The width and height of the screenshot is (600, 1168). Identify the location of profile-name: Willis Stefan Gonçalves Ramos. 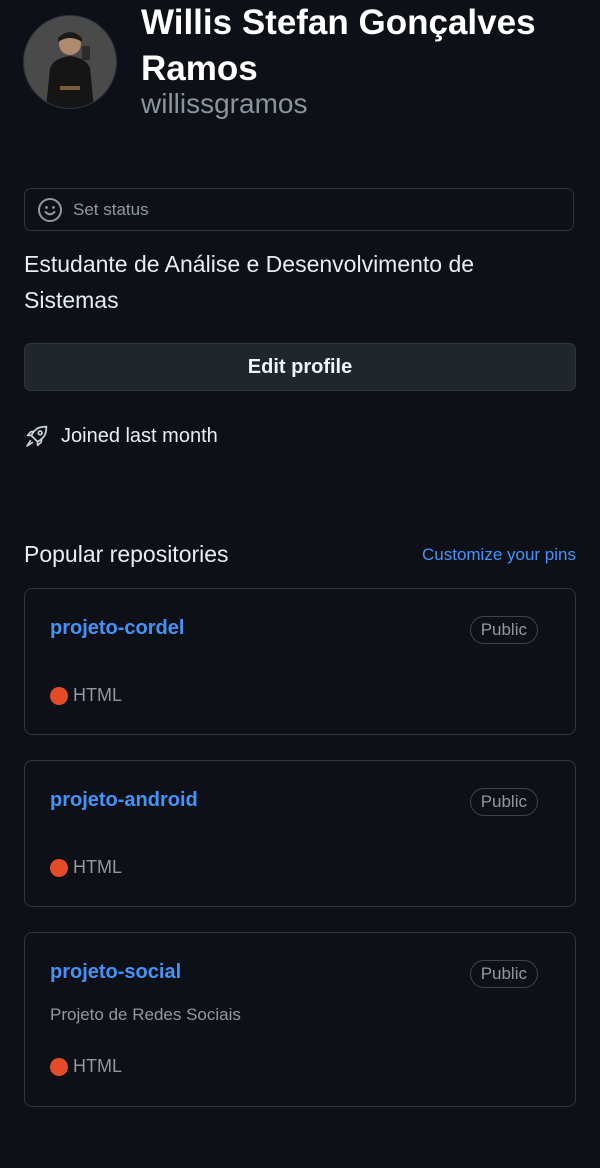
(338, 45).